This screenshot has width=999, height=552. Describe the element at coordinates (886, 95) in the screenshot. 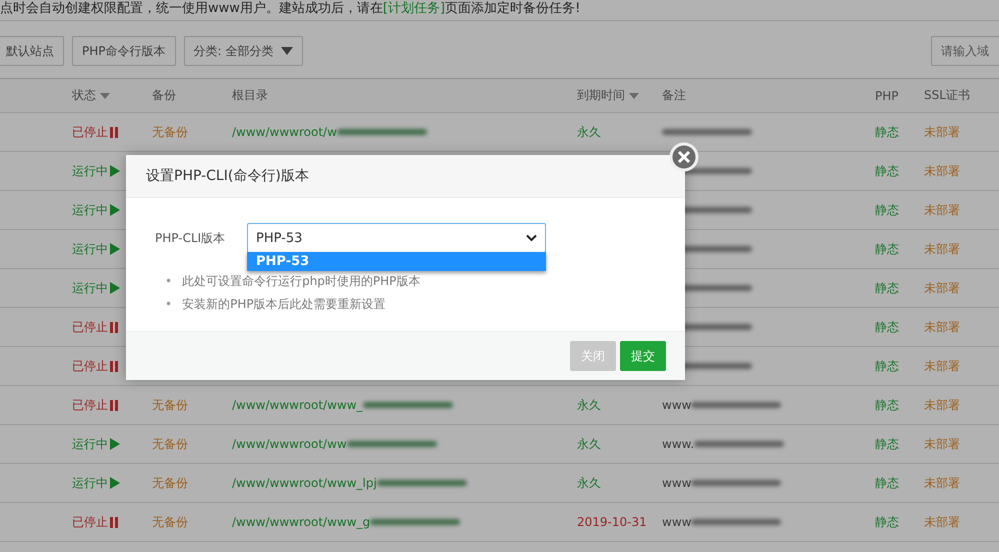

I see `column-title: PHP` at that location.